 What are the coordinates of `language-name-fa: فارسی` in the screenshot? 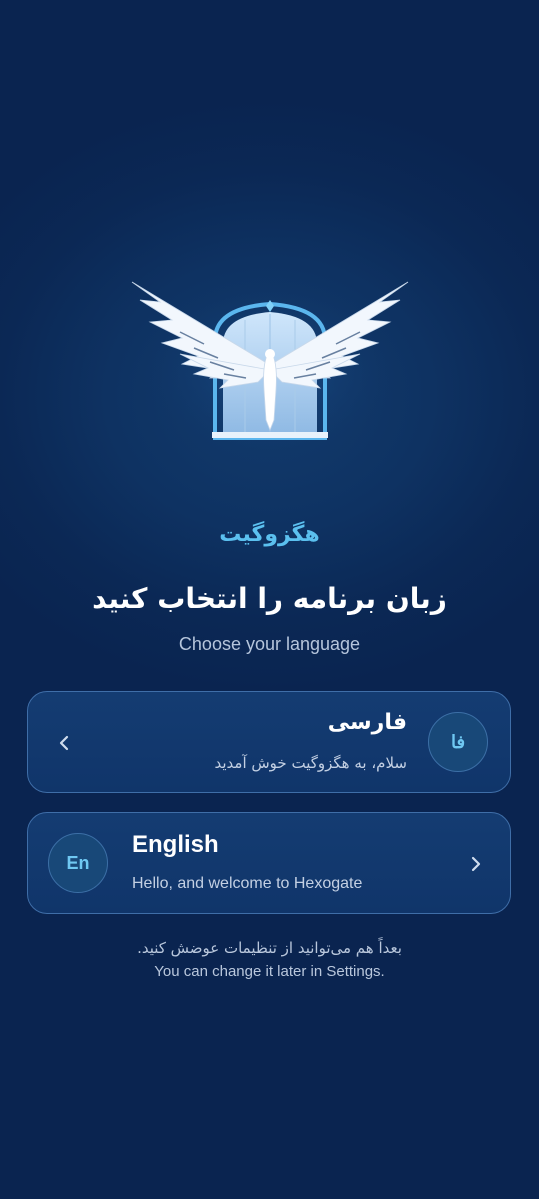 It's located at (367, 722).